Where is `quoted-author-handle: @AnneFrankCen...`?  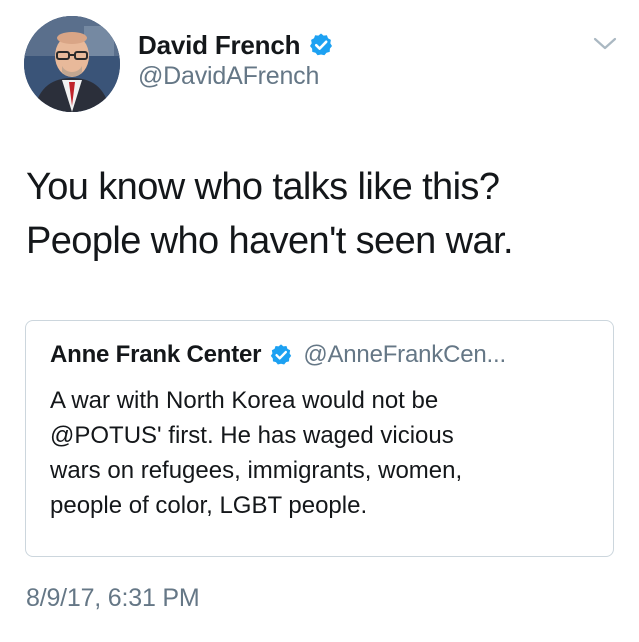 quoted-author-handle: @AnneFrankCen... is located at coordinates (404, 354).